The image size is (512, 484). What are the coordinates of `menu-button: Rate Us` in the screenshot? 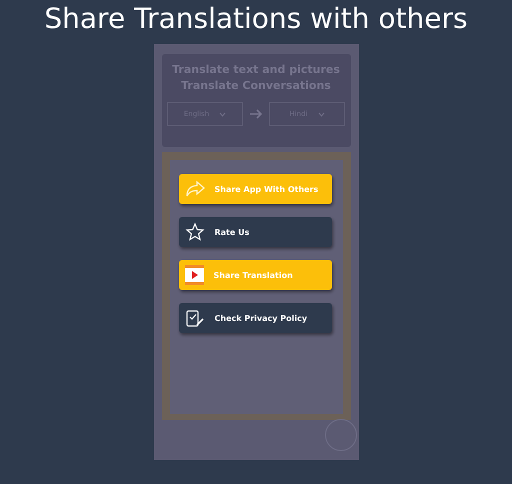 It's located at (255, 232).